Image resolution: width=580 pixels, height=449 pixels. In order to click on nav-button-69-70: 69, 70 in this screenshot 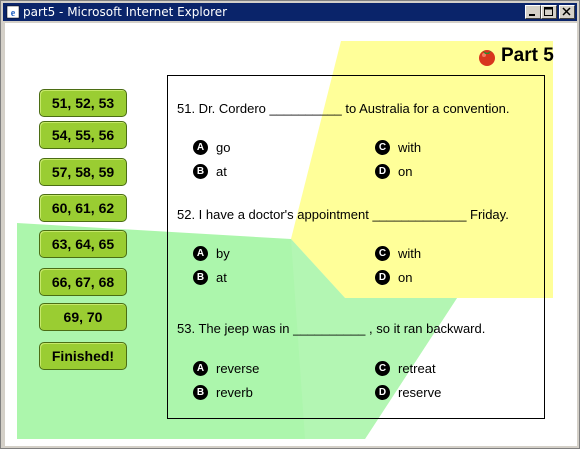, I will do `click(83, 317)`.